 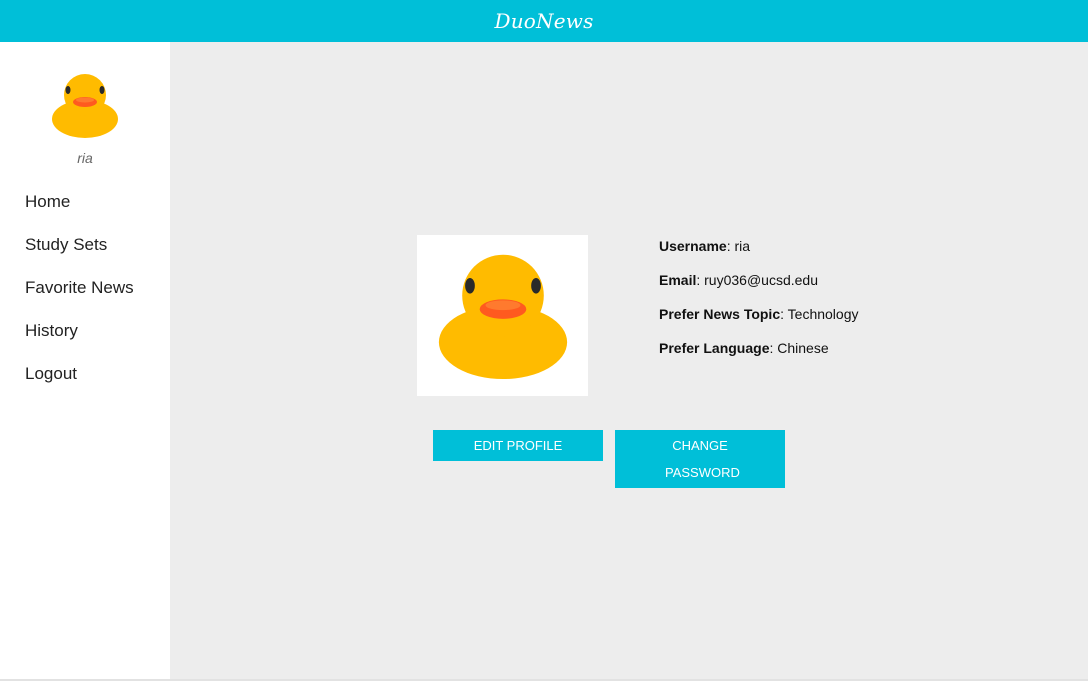 What do you see at coordinates (758, 323) in the screenshot?
I see `news-topic-row: Prefer News Topic: Technology` at bounding box center [758, 323].